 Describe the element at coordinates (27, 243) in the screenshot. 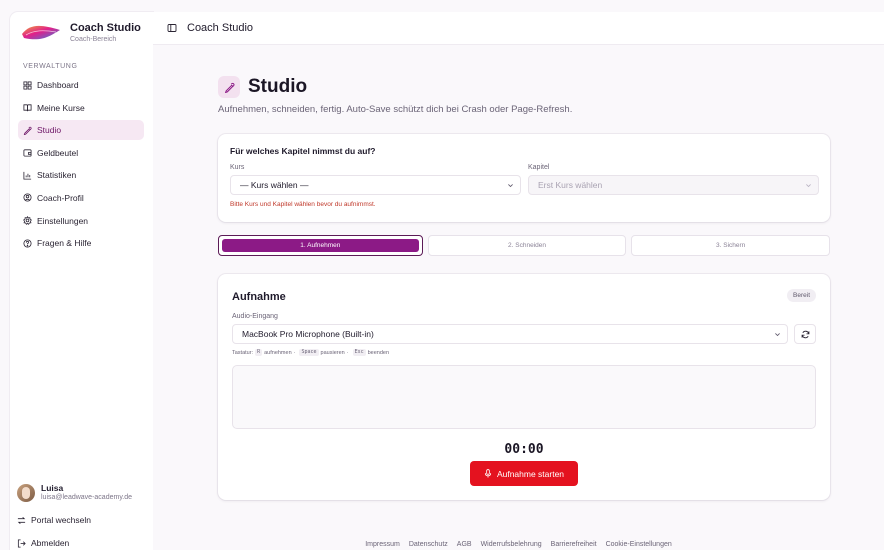

I see `help-icon` at that location.